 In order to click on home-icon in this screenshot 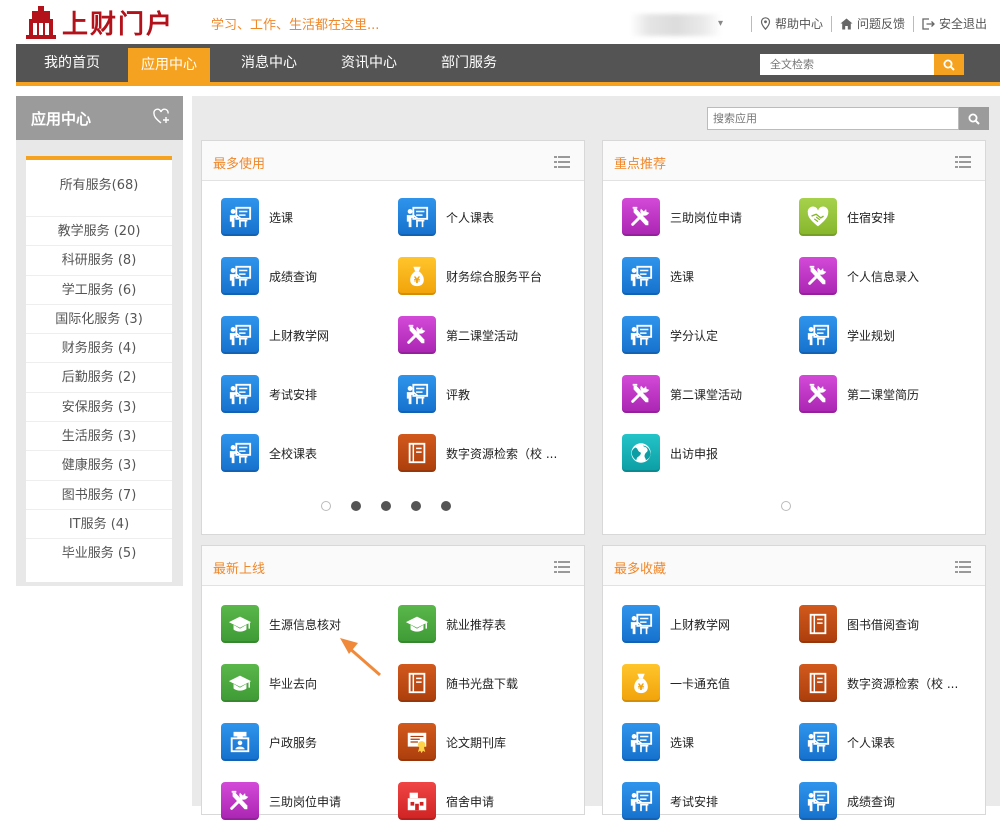, I will do `click(846, 23)`.